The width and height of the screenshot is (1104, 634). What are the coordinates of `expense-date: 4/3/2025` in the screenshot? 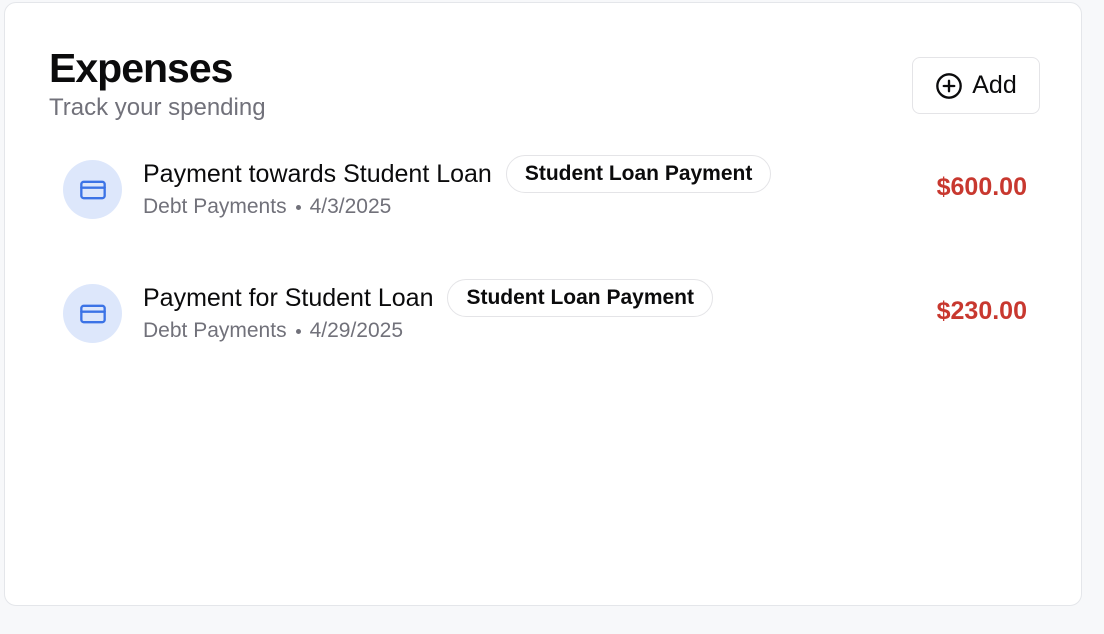 It's located at (350, 206).